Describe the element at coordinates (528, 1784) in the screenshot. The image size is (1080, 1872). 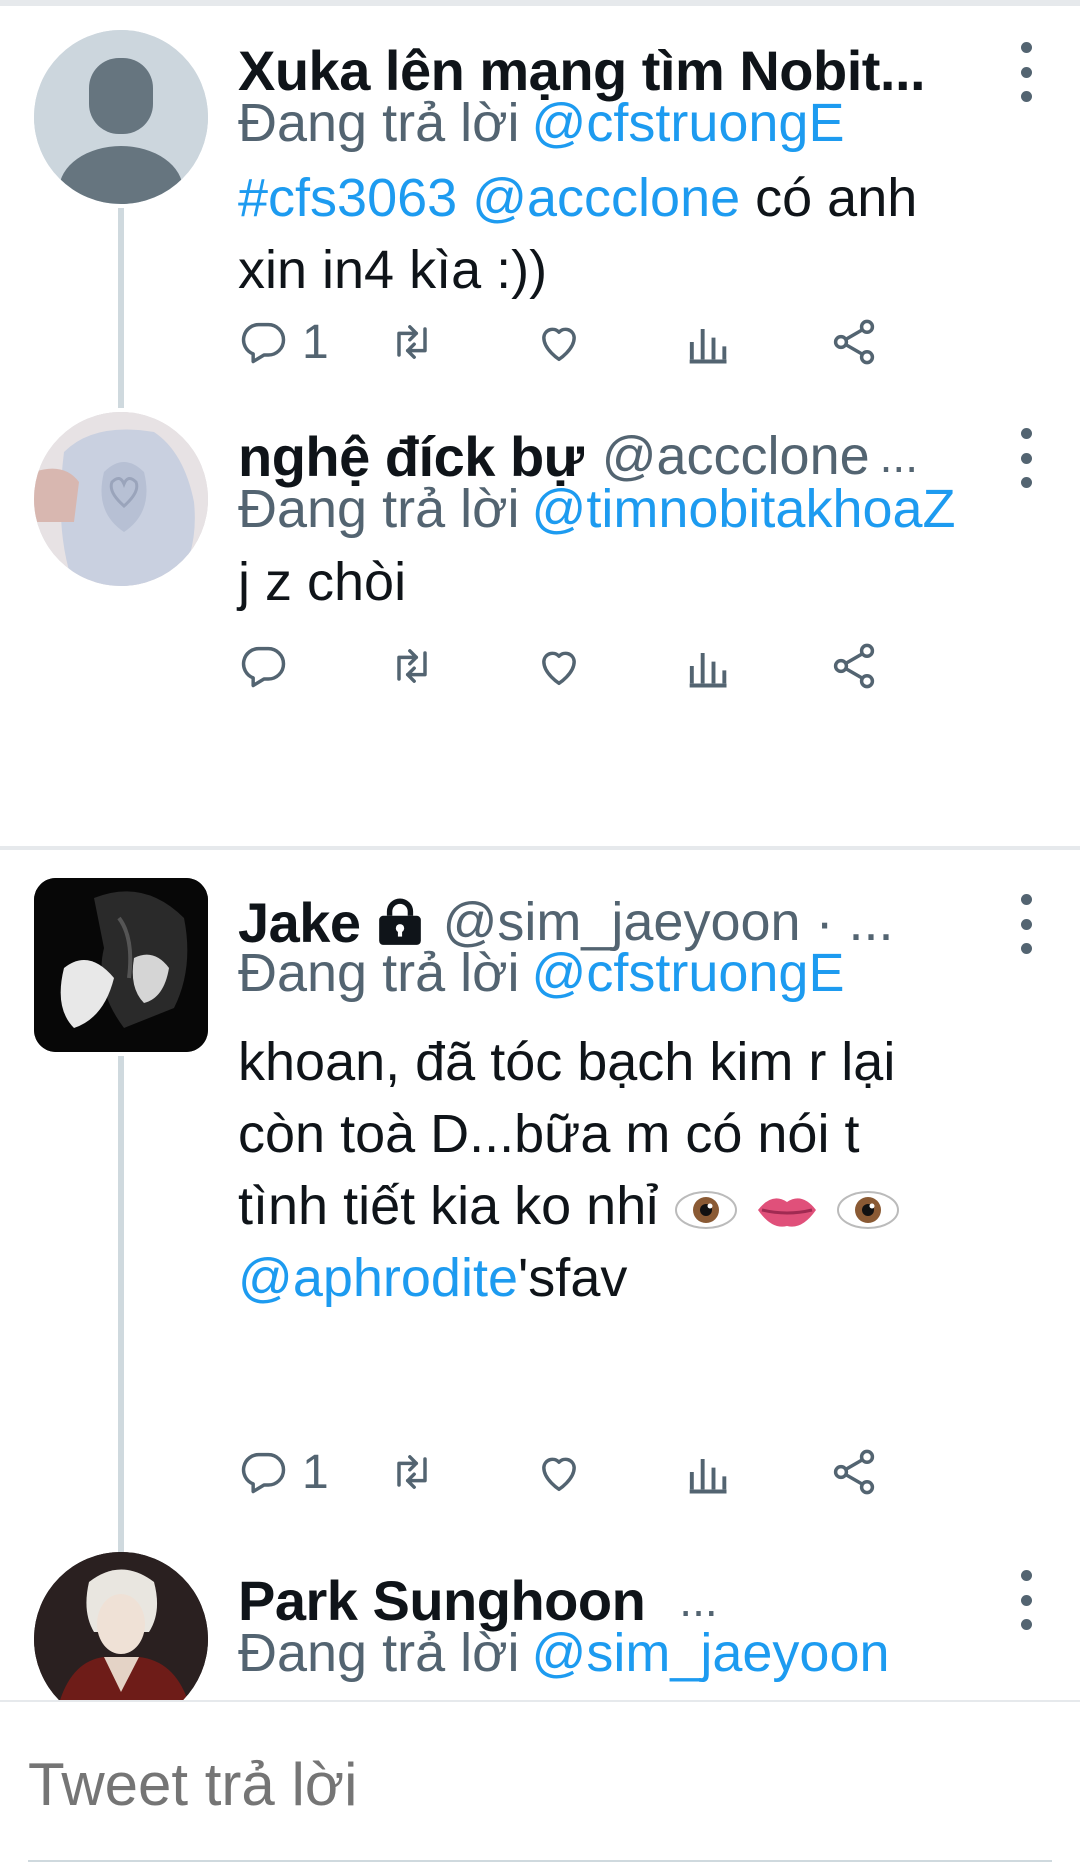
I see `reply-input` at that location.